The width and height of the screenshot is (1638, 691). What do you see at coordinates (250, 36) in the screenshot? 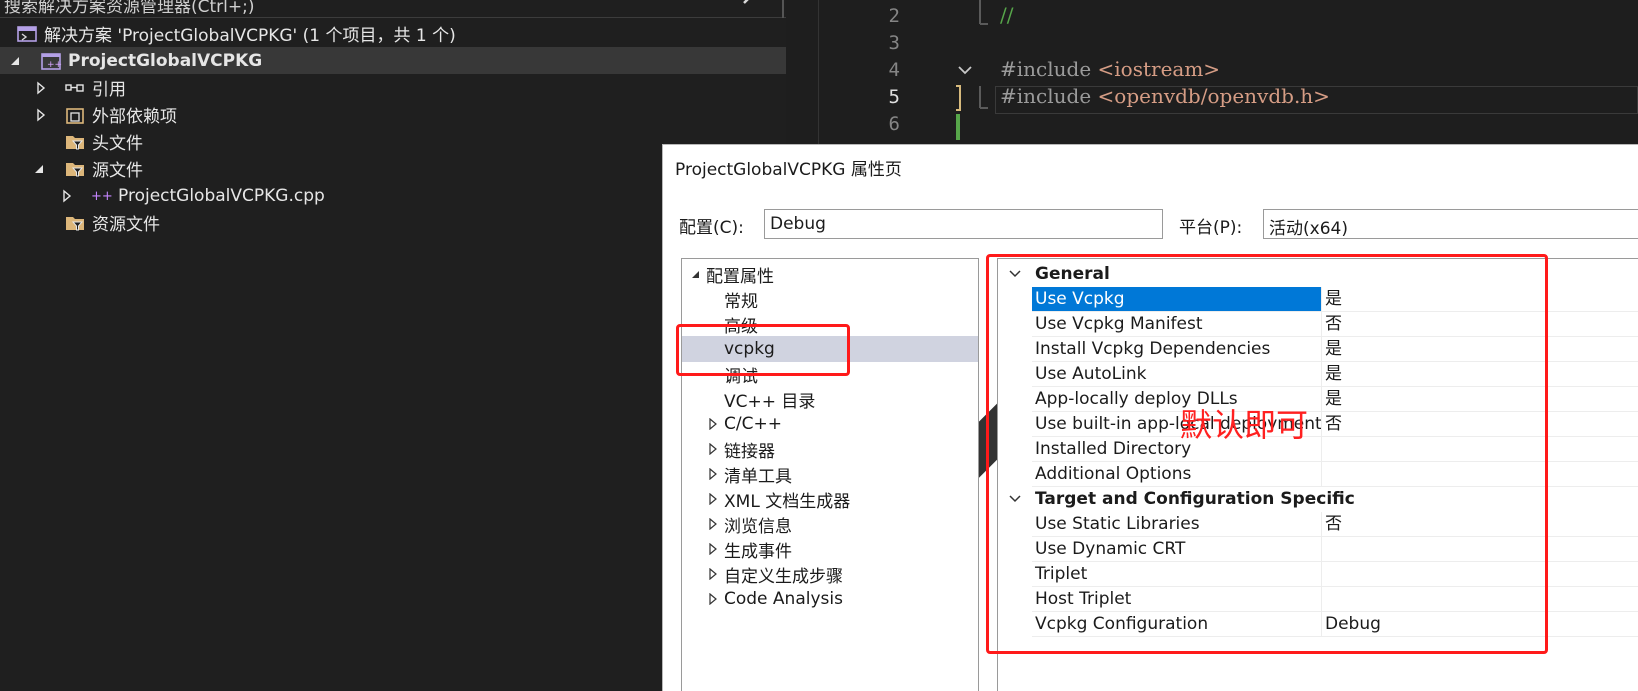
I see `solution-label: 解决方案 'ProjectGlobalVCPKG' (1 个项目，共 1 个)` at bounding box center [250, 36].